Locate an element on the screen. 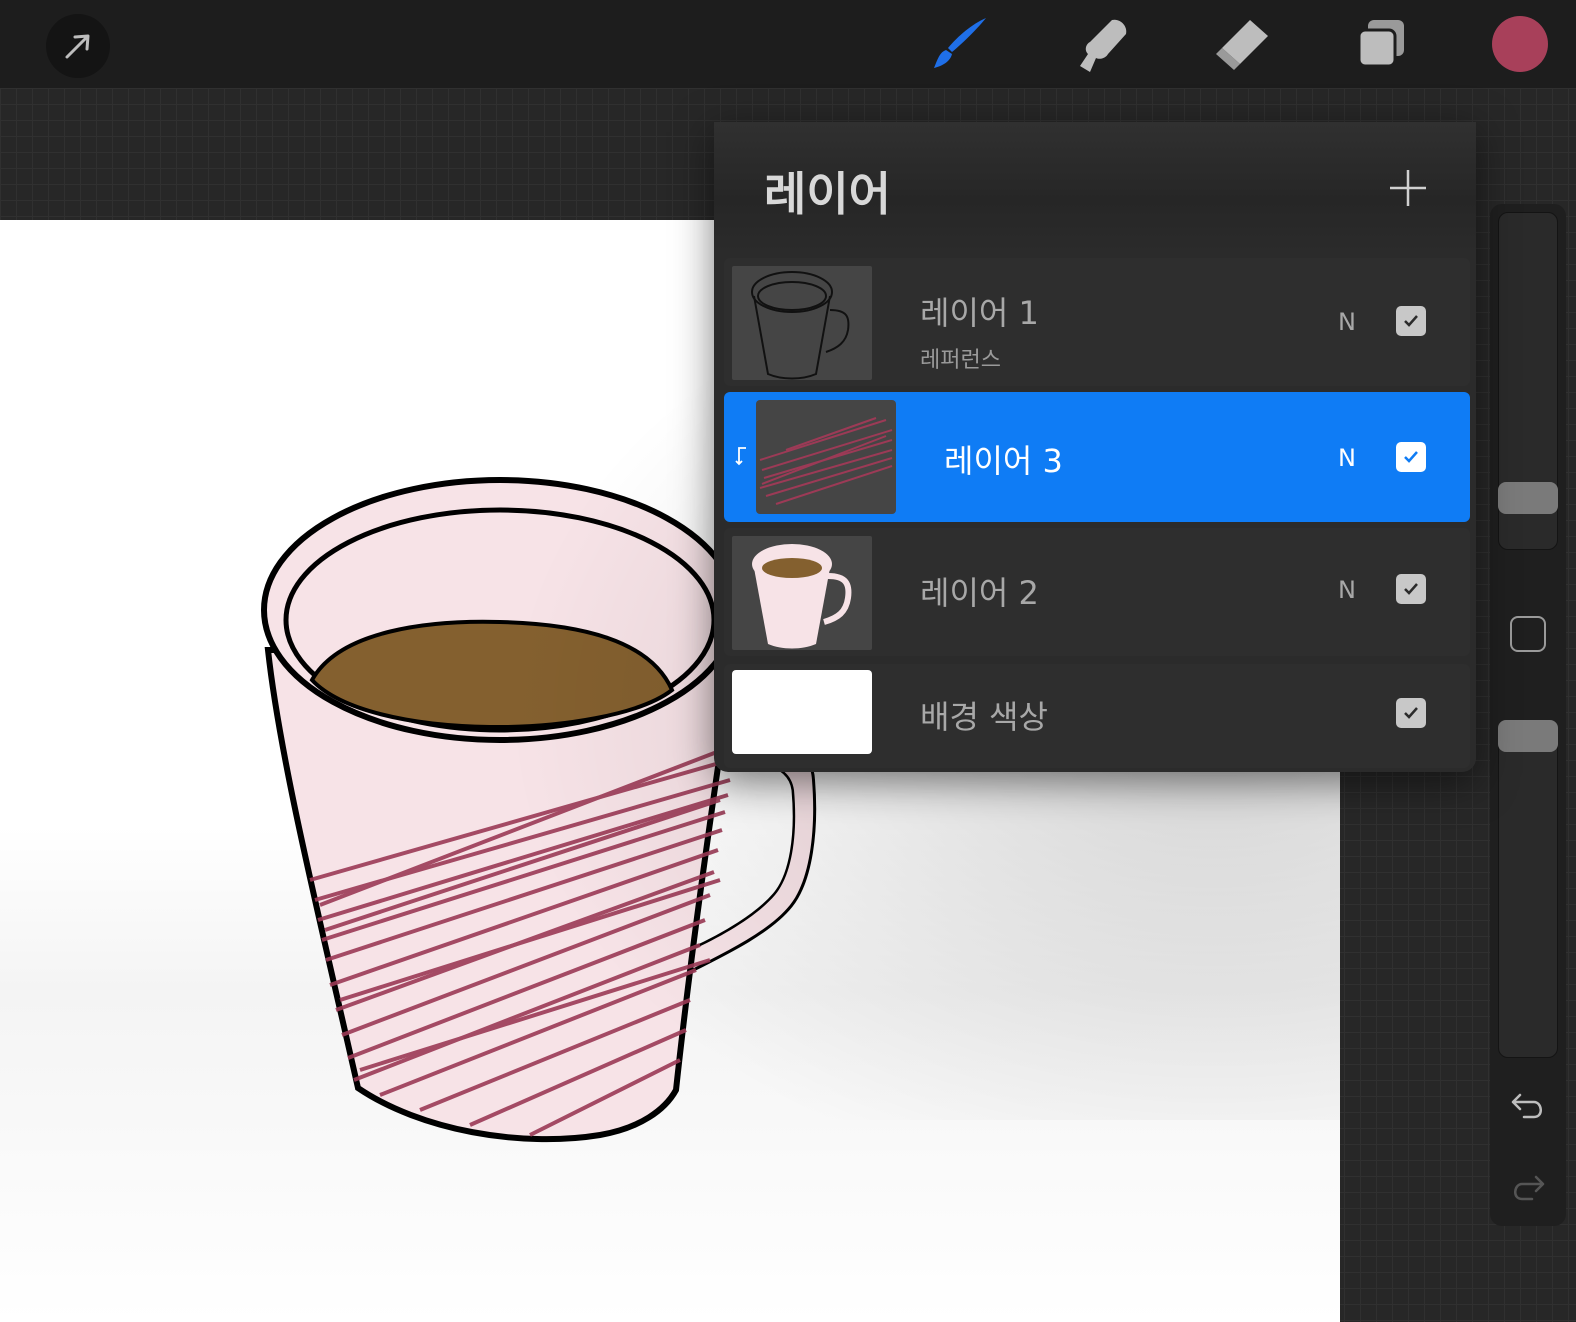 The width and height of the screenshot is (1576, 1322). eraser-icon is located at coordinates (1242, 45).